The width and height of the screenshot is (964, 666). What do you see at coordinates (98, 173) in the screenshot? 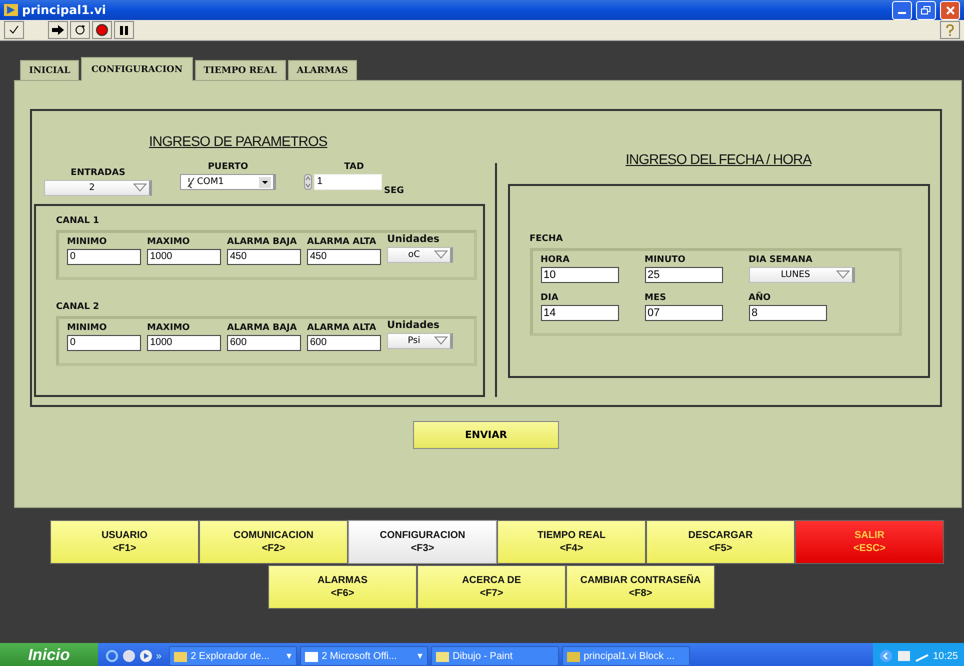
I see `field-label: ENTRADAS` at bounding box center [98, 173].